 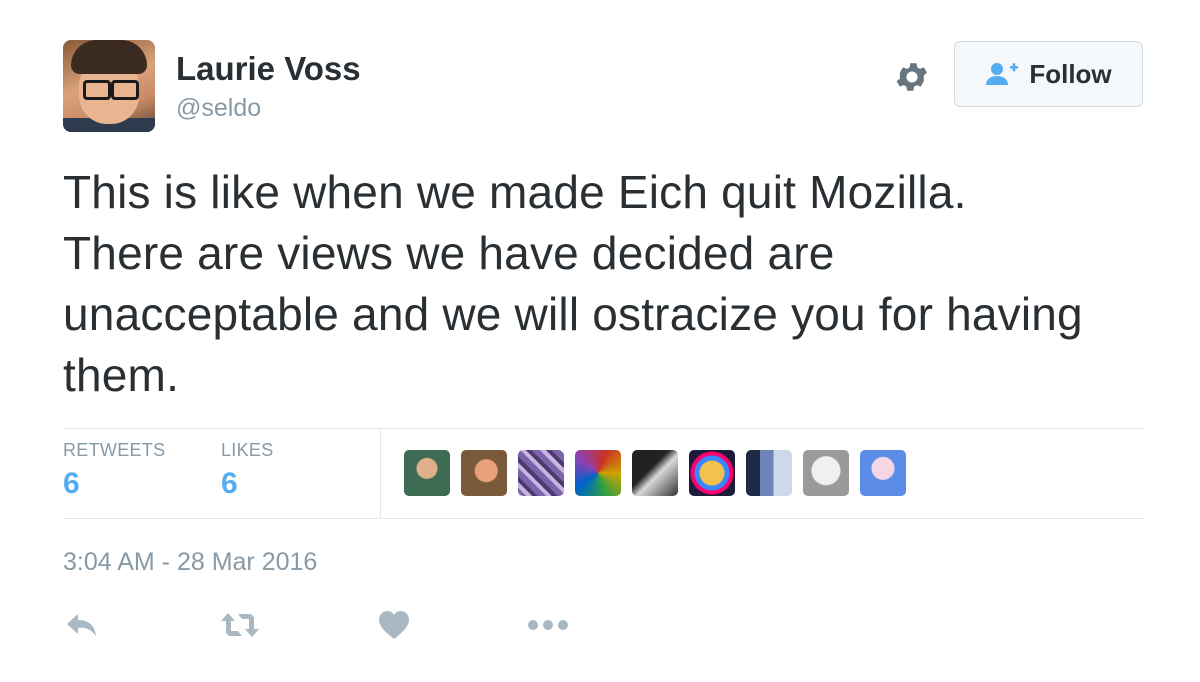 I want to click on avatar-glasses-left, so click(x=97, y=90).